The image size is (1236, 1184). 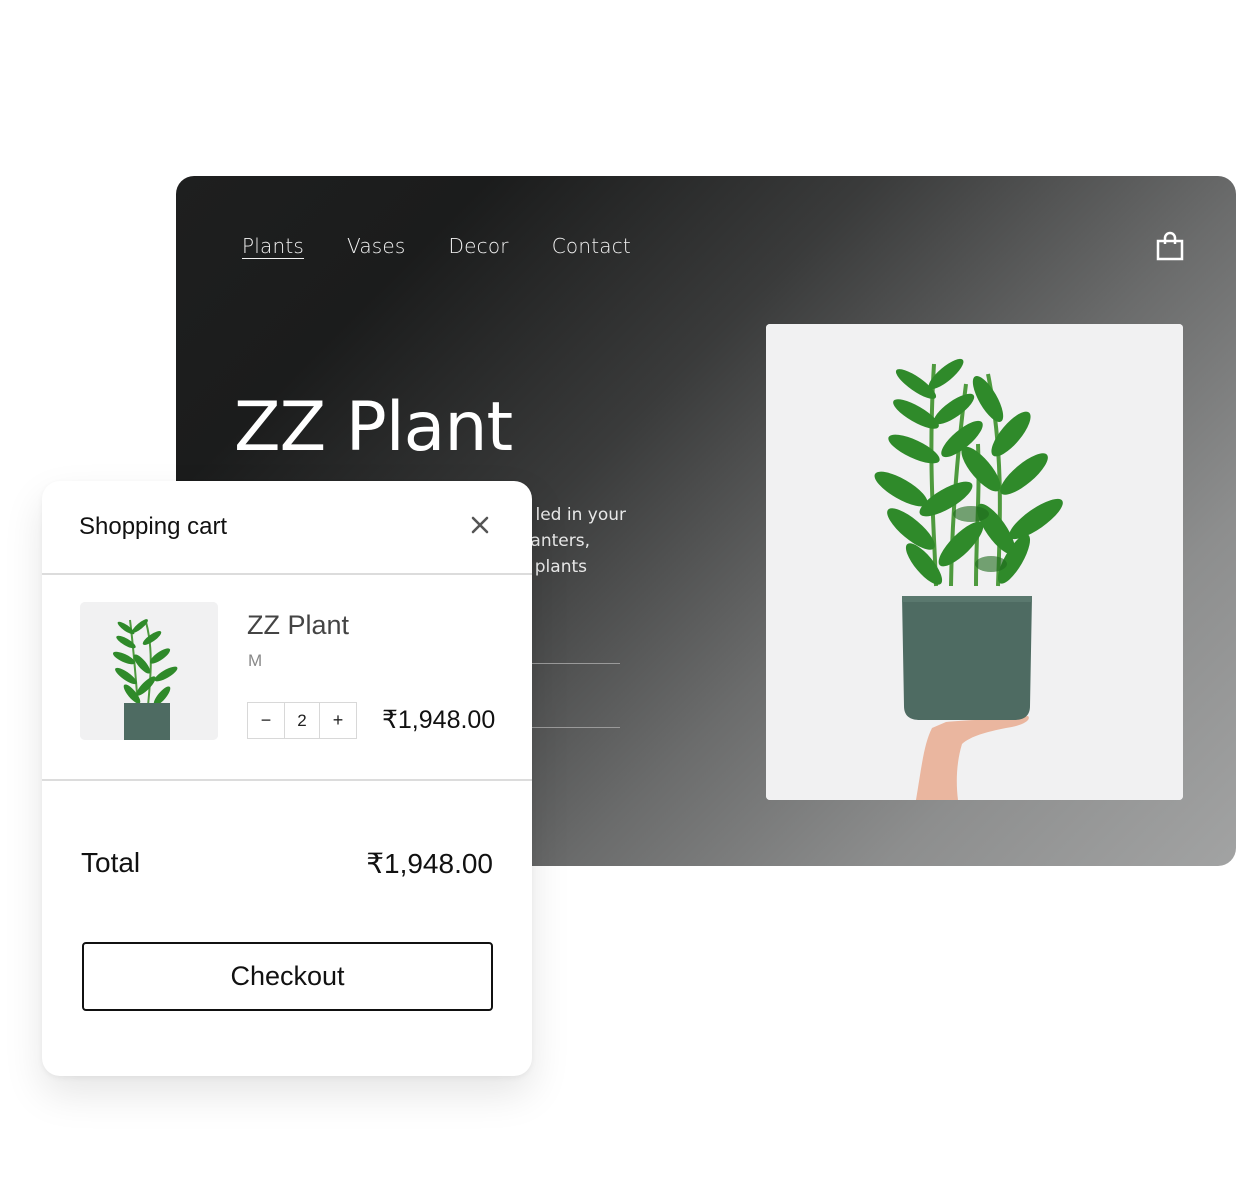 What do you see at coordinates (439, 720) in the screenshot?
I see `cart-item-price: ₹1,948.00` at bounding box center [439, 720].